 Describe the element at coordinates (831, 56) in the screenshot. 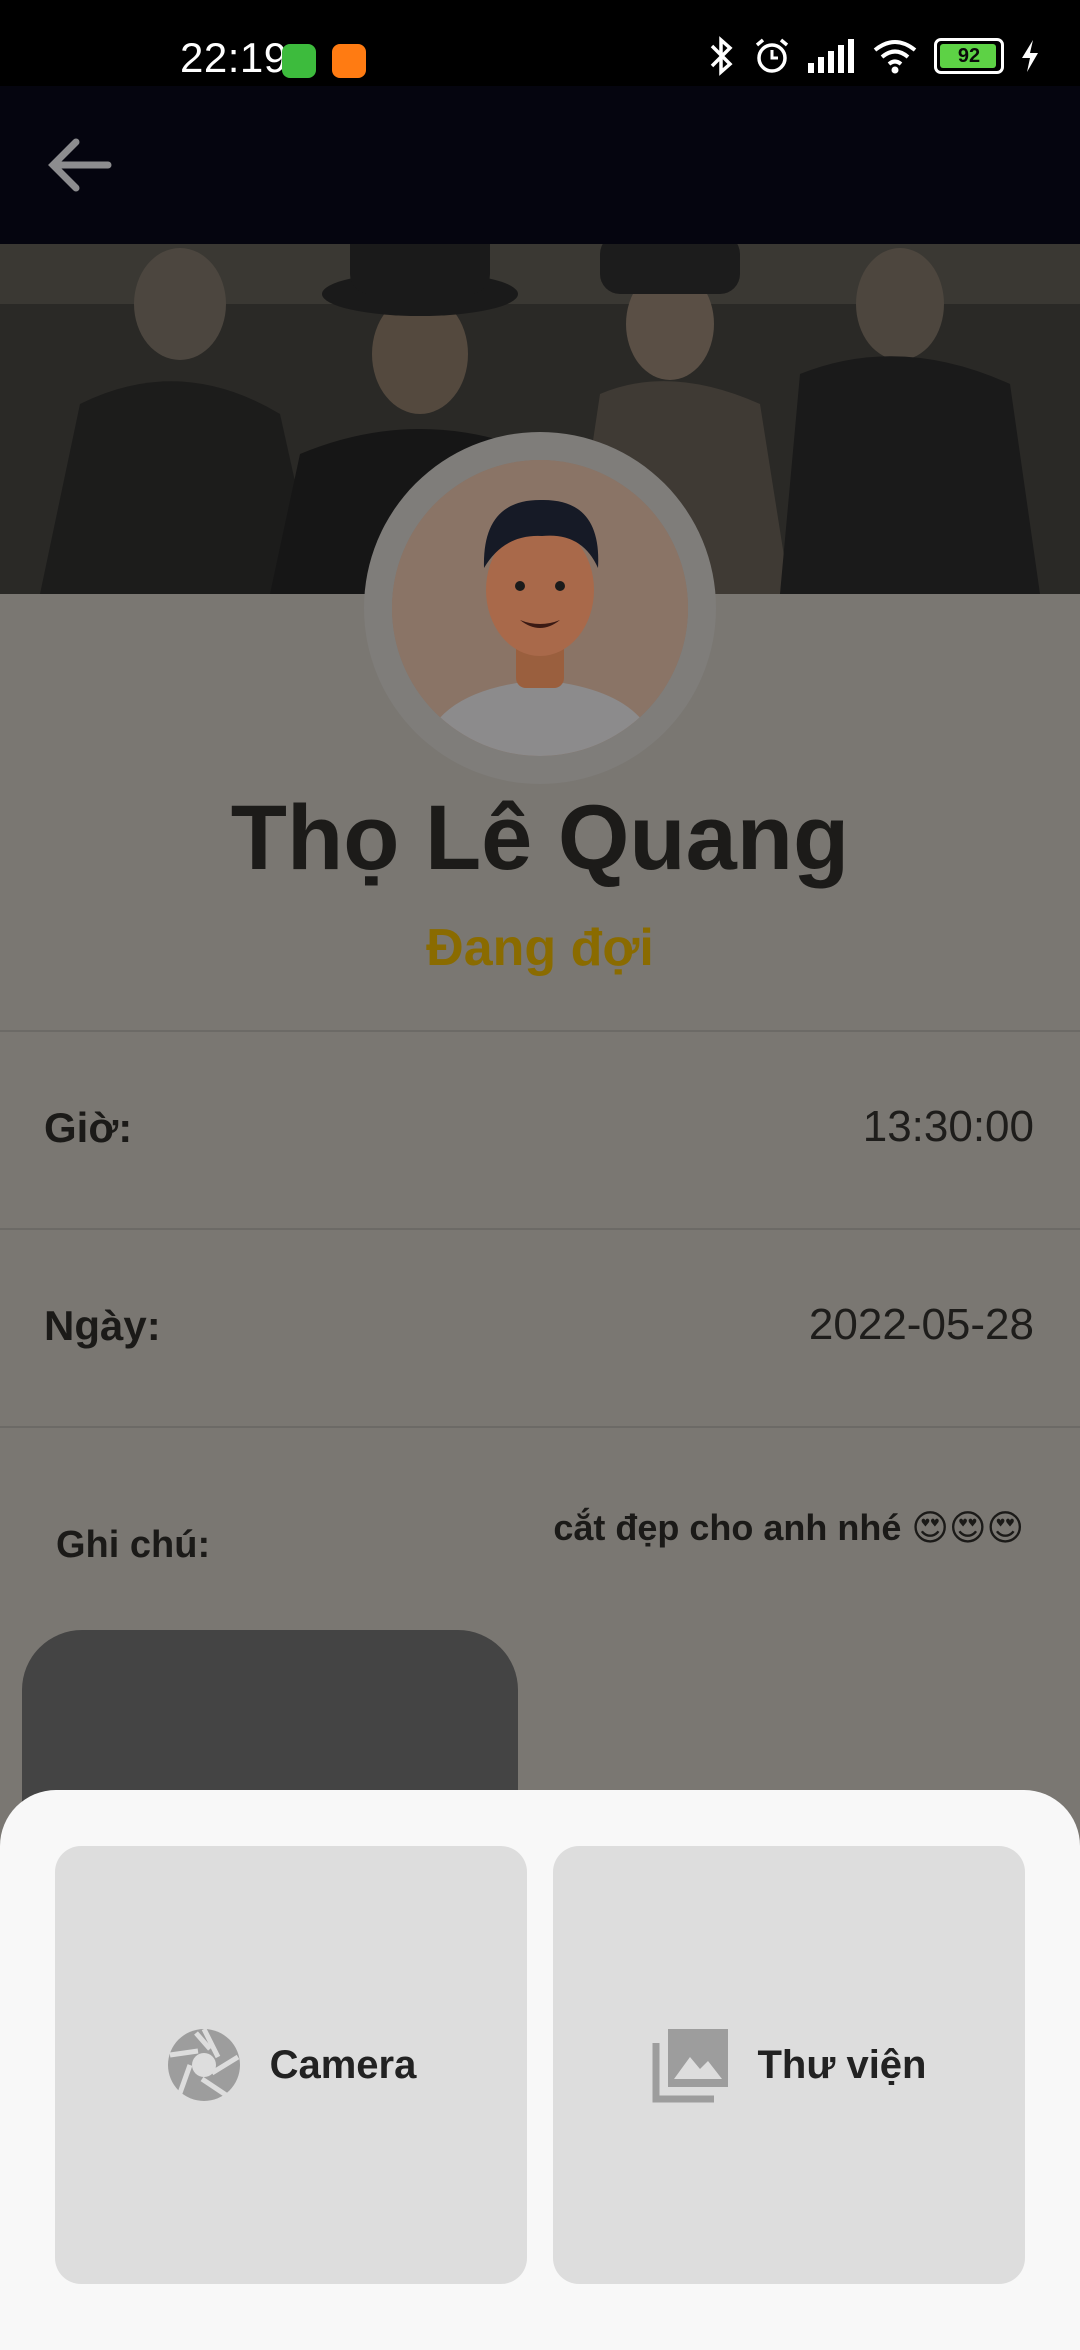

I see `signal-icon` at that location.